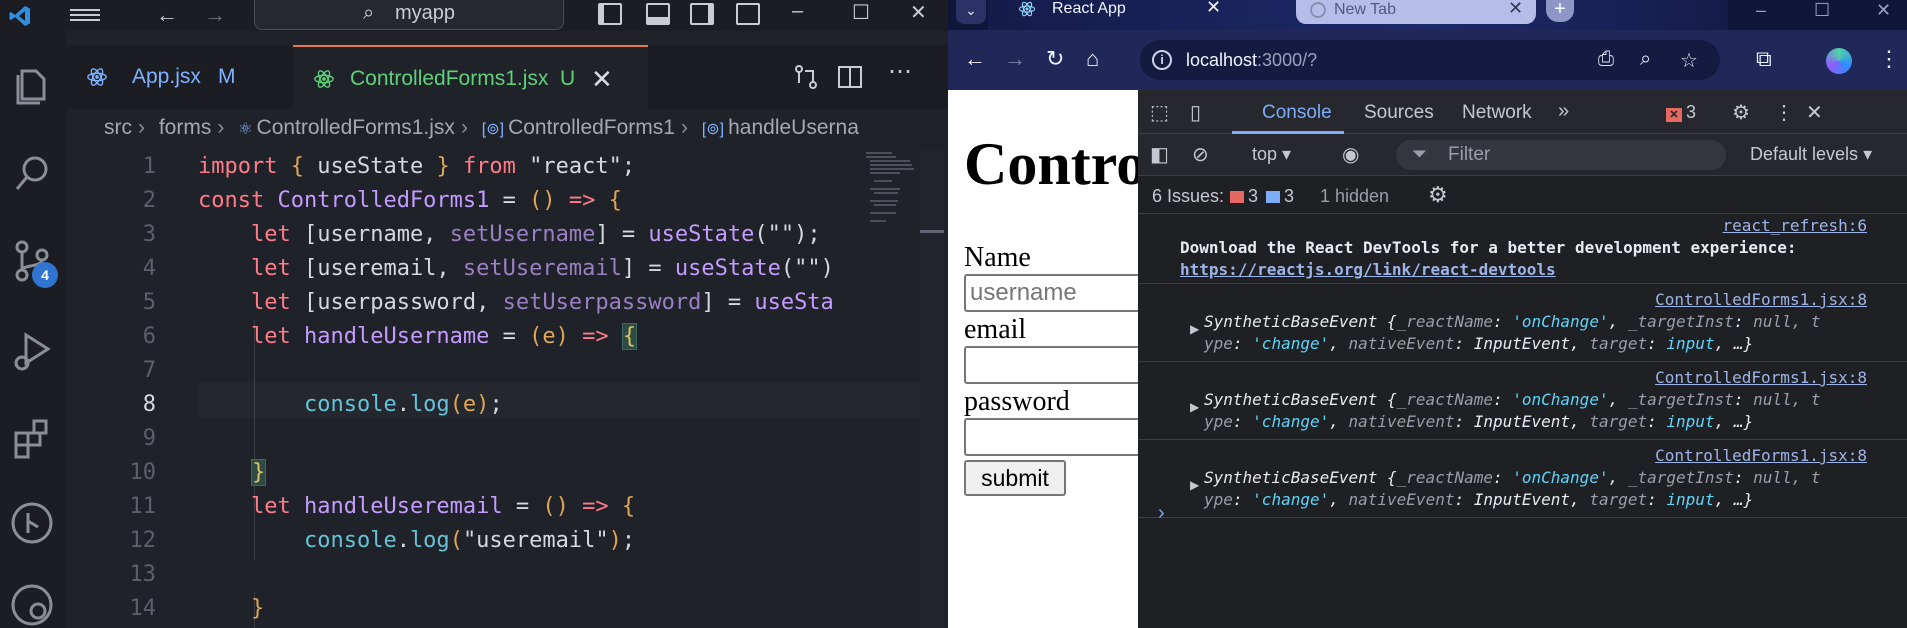 Image resolution: width=1907 pixels, height=628 pixels. Describe the element at coordinates (178, 77) in the screenshot. I see `tab-app-jsx: App.jsx M` at that location.